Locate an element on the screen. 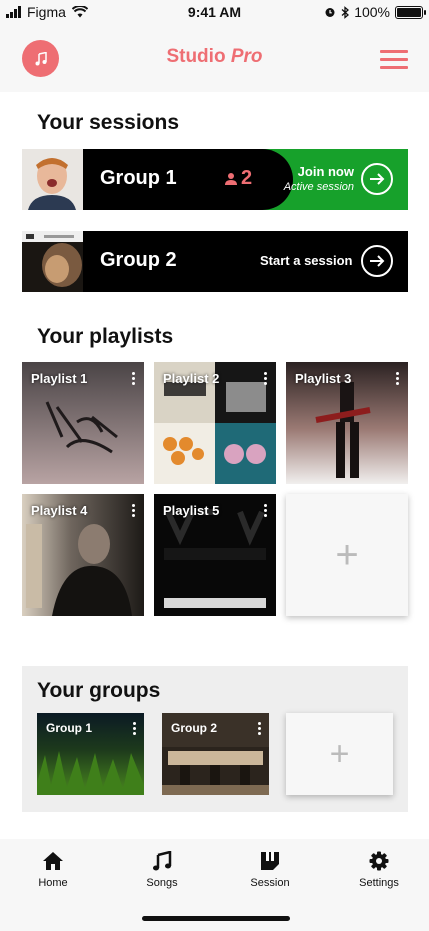  add-playlist-button: + is located at coordinates (347, 555).